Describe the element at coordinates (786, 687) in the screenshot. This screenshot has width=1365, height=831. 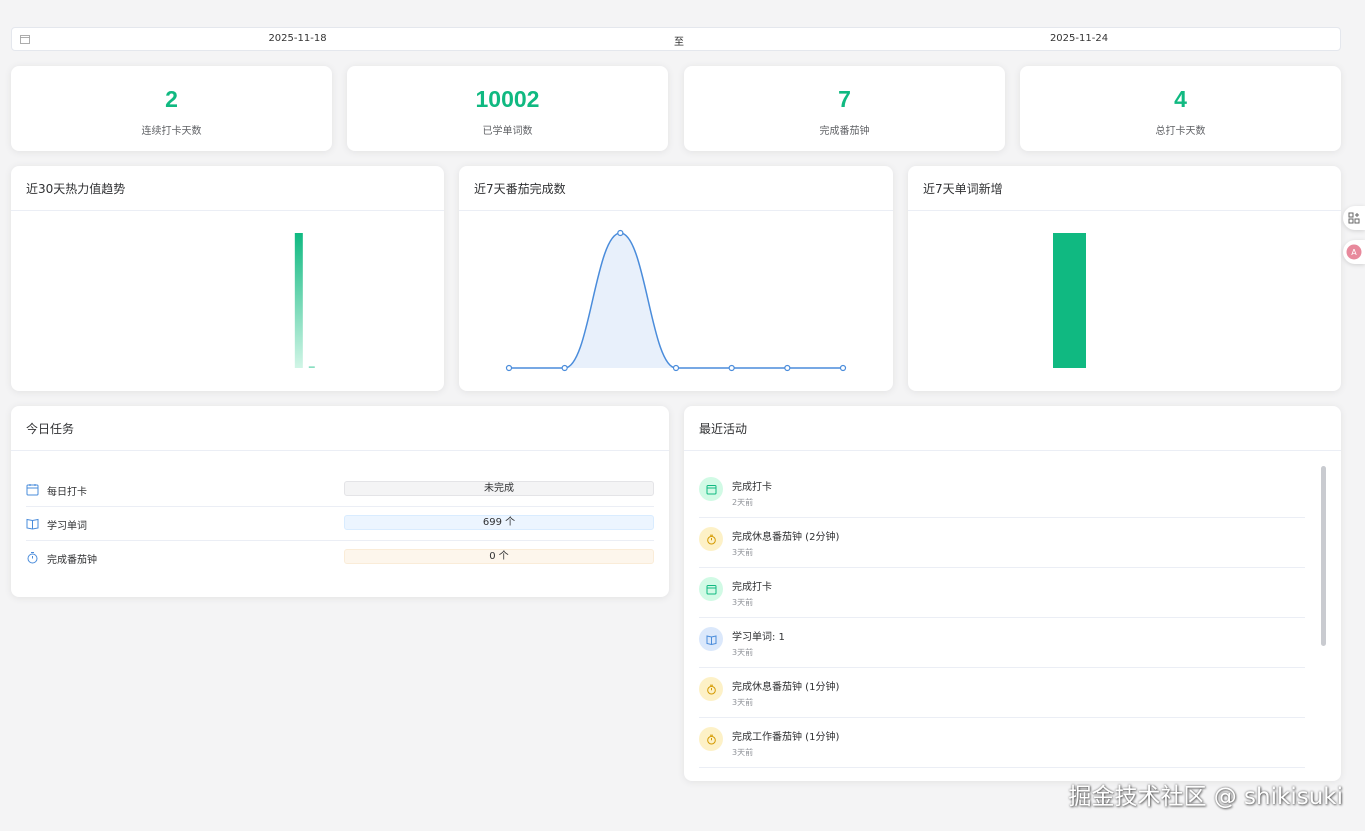
I see `activity-title: 完成休息番茄钟 (1分钟)` at that location.